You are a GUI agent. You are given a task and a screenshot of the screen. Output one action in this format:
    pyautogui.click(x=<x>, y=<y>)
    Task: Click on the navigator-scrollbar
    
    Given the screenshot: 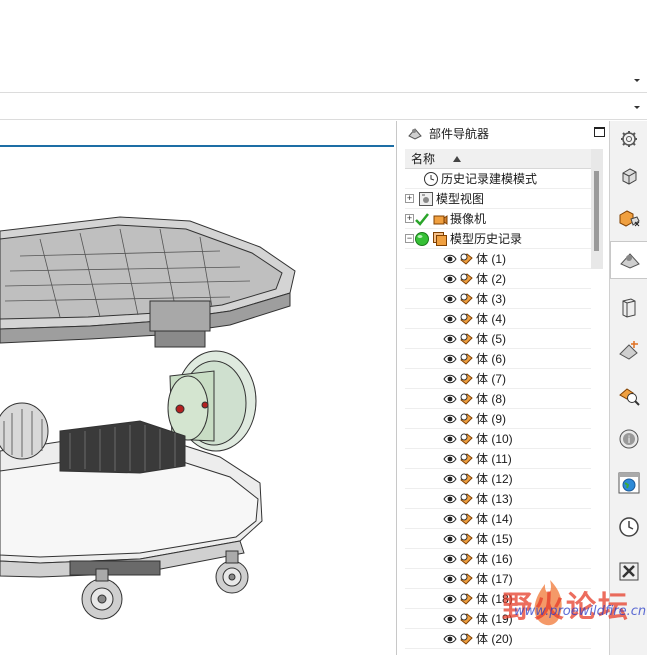 What is the action you would take?
    pyautogui.click(x=597, y=209)
    